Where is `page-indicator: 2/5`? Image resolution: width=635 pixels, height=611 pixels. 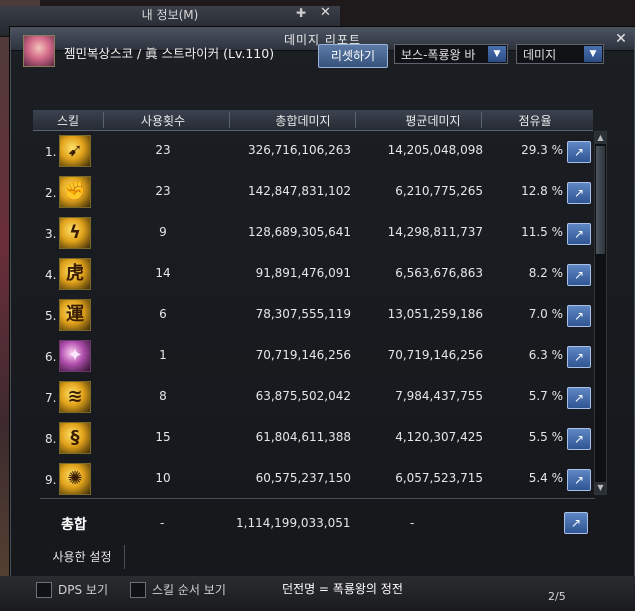 page-indicator: 2/5 is located at coordinates (557, 596).